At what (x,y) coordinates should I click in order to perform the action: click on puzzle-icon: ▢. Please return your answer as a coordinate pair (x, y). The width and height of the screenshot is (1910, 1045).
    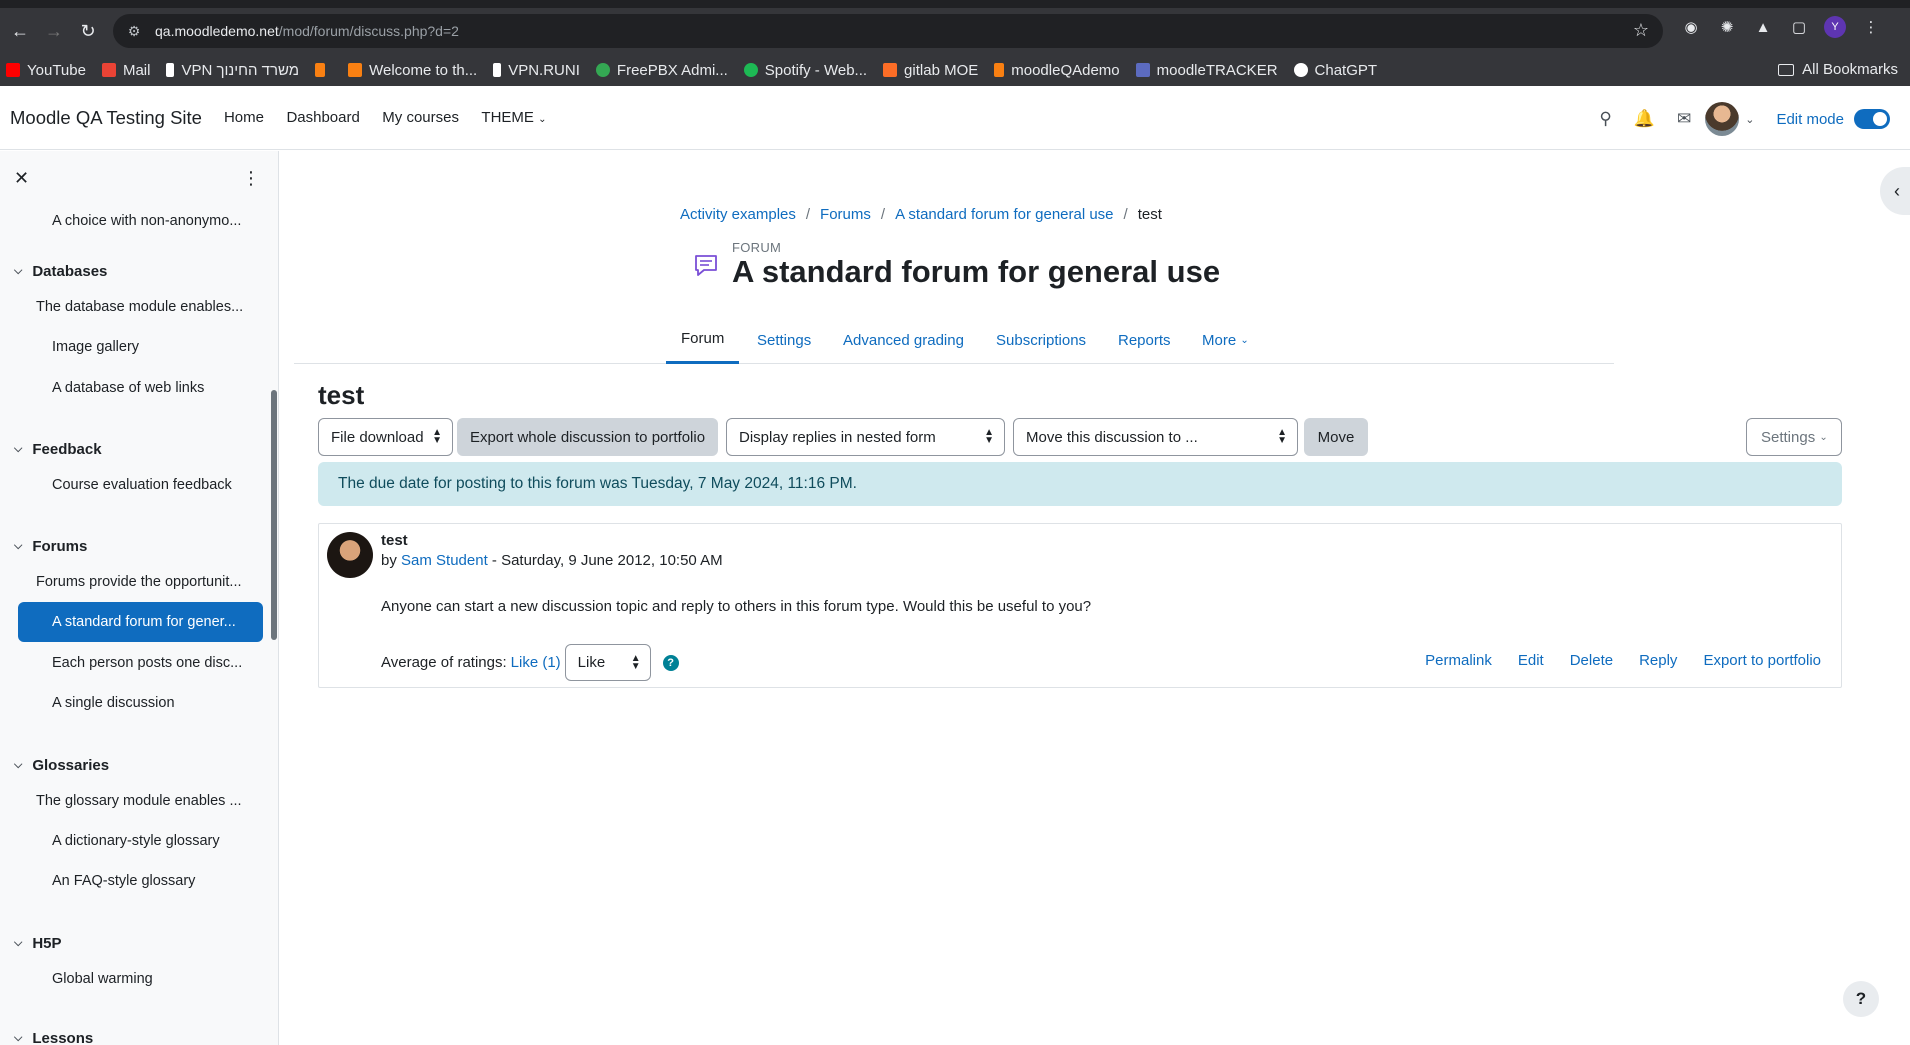
    Looking at the image, I should click on (1799, 27).